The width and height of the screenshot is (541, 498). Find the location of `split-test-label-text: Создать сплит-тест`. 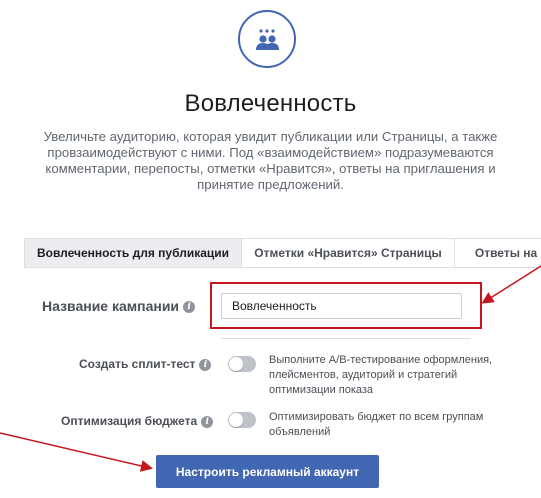

split-test-label-text: Создать сплит-тест is located at coordinates (137, 364).